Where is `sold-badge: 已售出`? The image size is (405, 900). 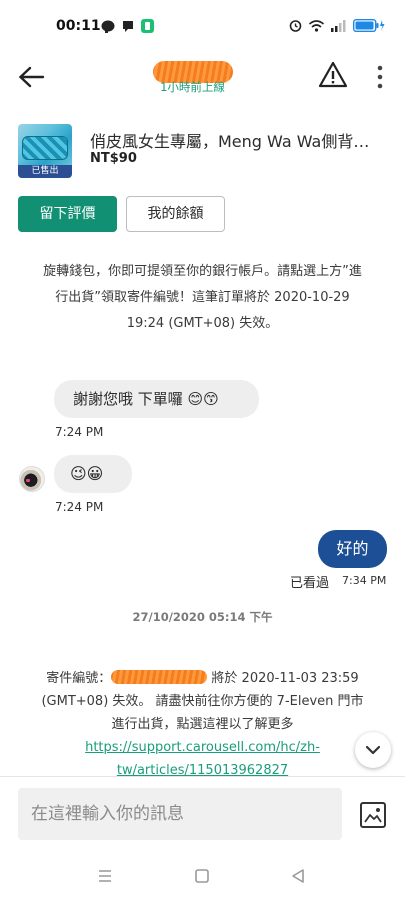 sold-badge: 已售出 is located at coordinates (45, 171).